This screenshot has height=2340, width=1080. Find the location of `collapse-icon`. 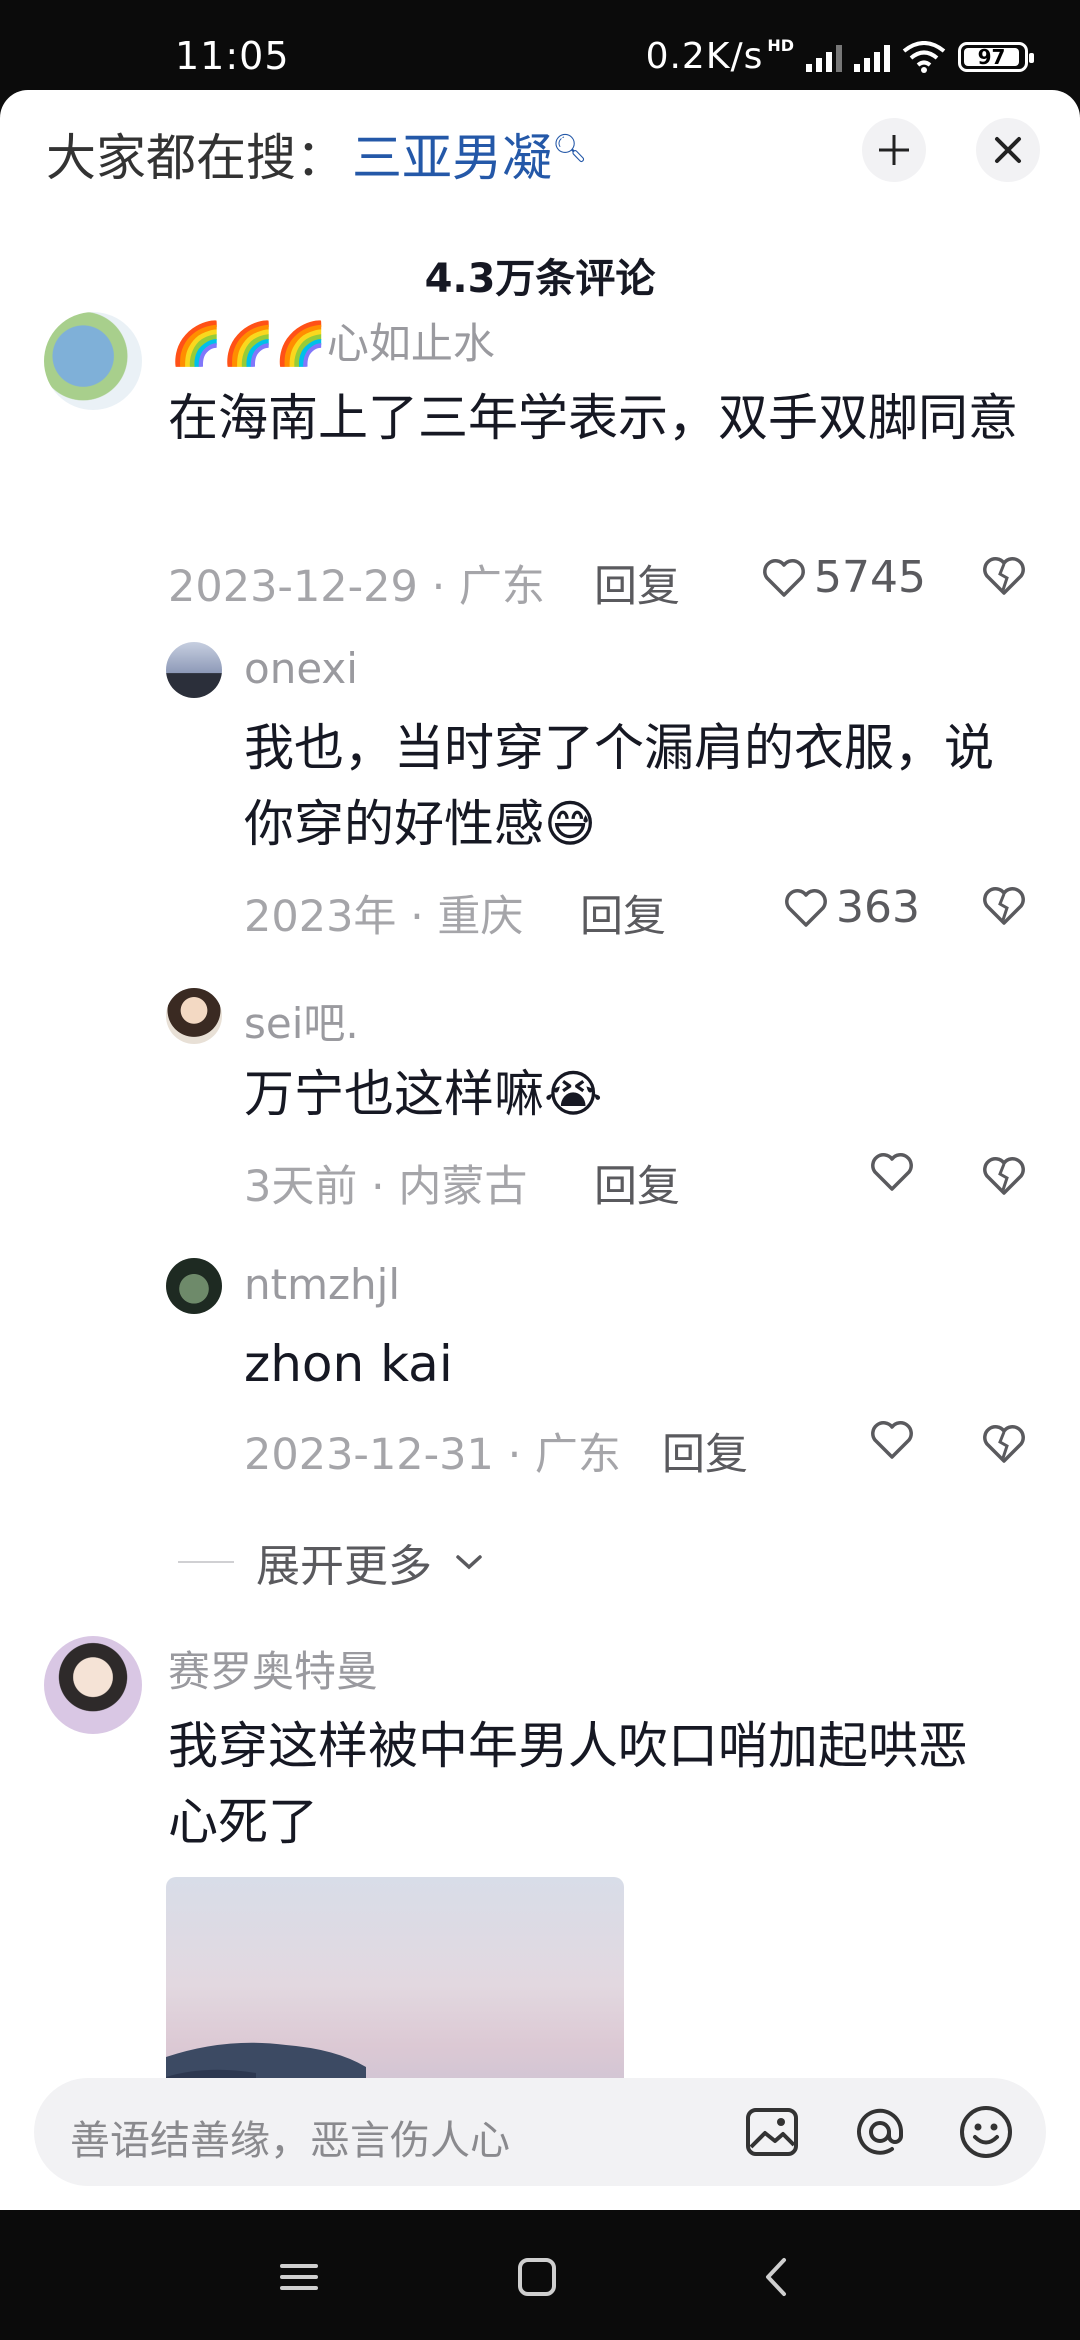

collapse-icon is located at coordinates (894, 150).